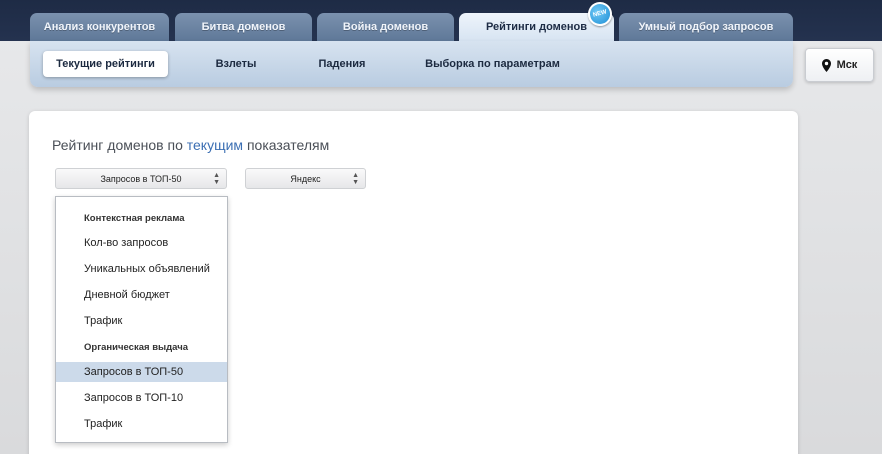  Describe the element at coordinates (141, 269) in the screenshot. I see `dropdown-option: Уникальных объявлений` at that location.